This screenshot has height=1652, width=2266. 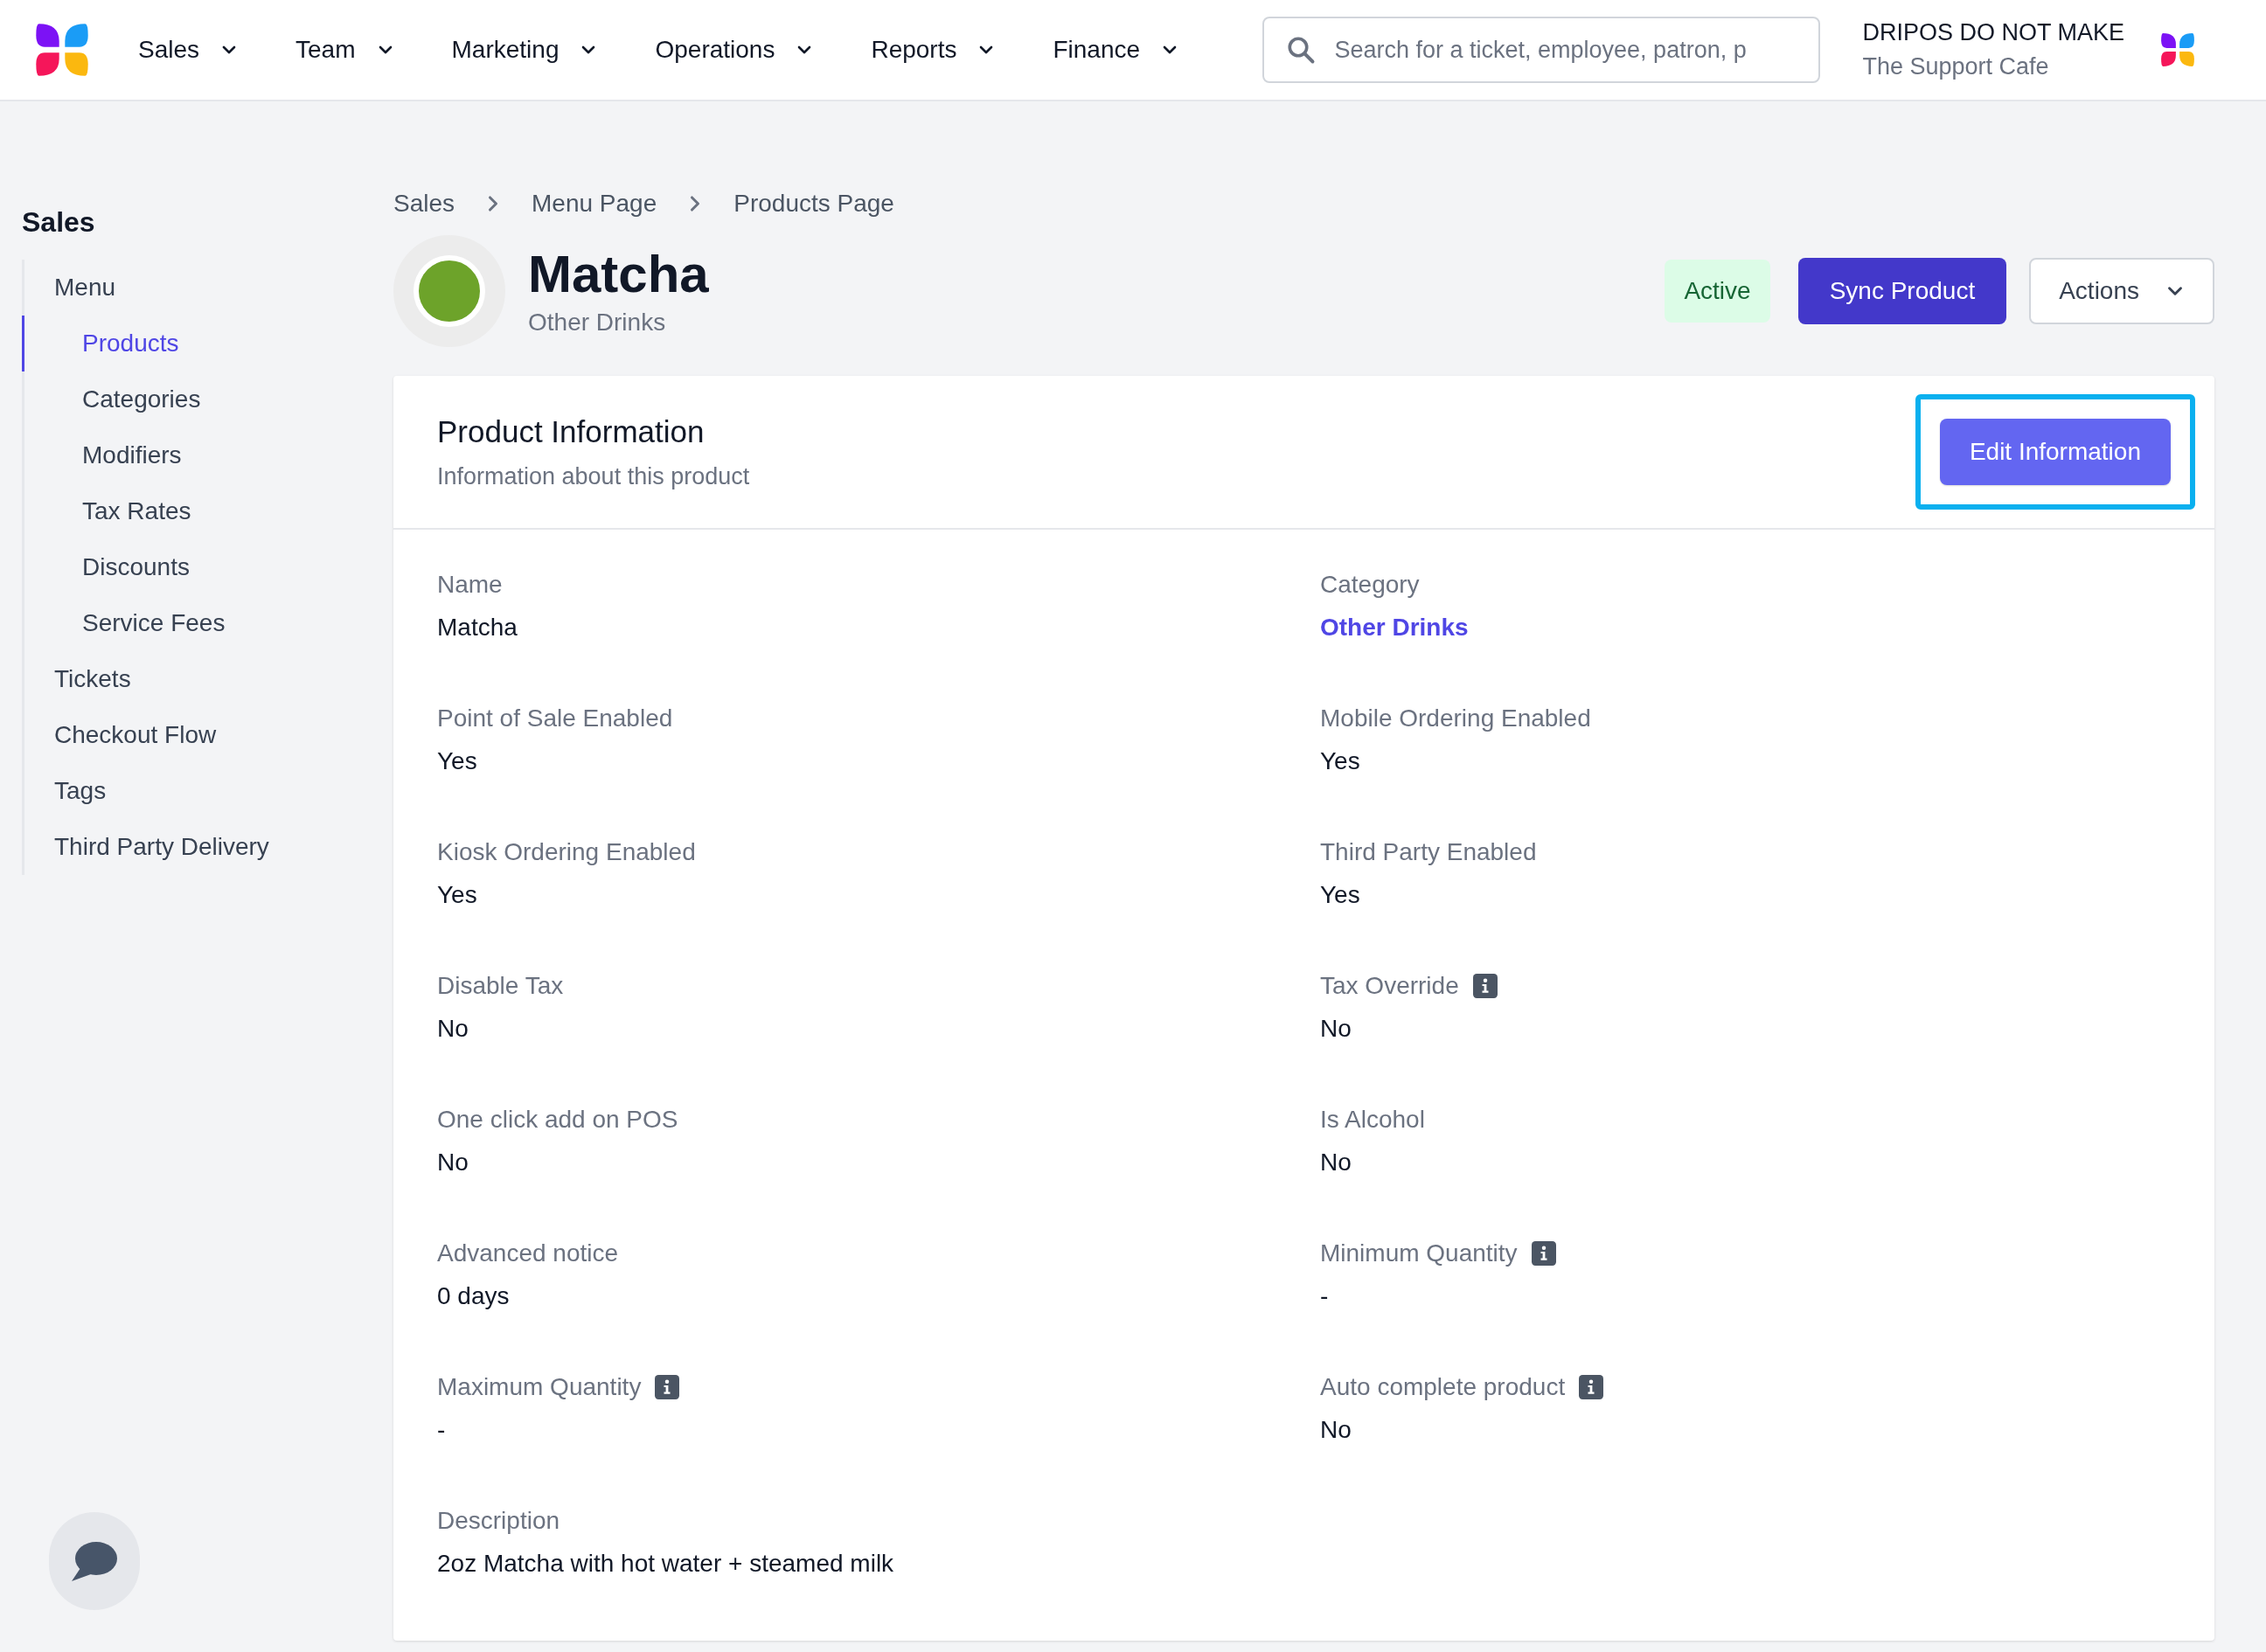 I want to click on breadcrumb-link: Sales, so click(x=424, y=204).